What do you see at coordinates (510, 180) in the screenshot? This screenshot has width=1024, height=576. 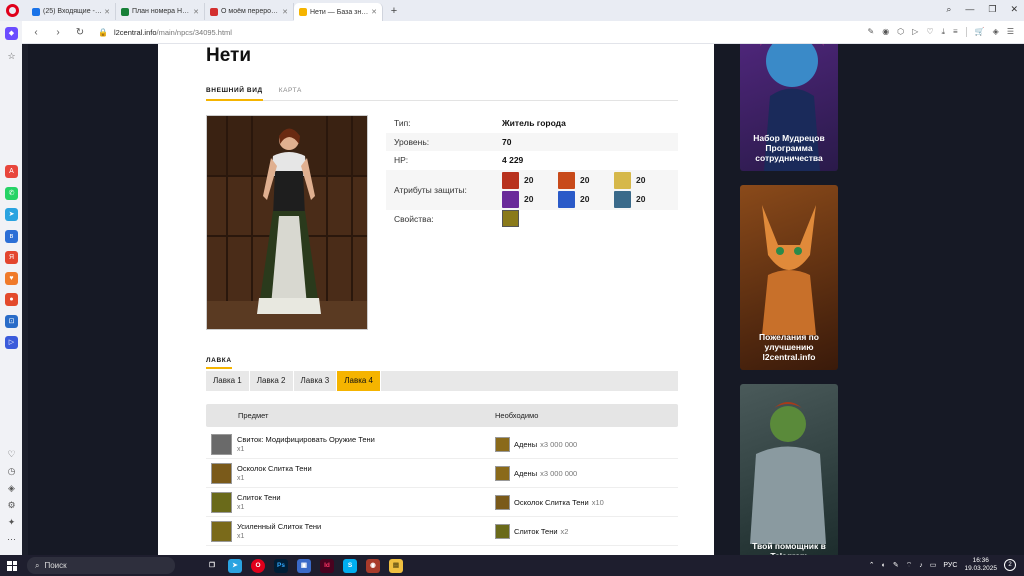 I see `fire-attribute-icon` at bounding box center [510, 180].